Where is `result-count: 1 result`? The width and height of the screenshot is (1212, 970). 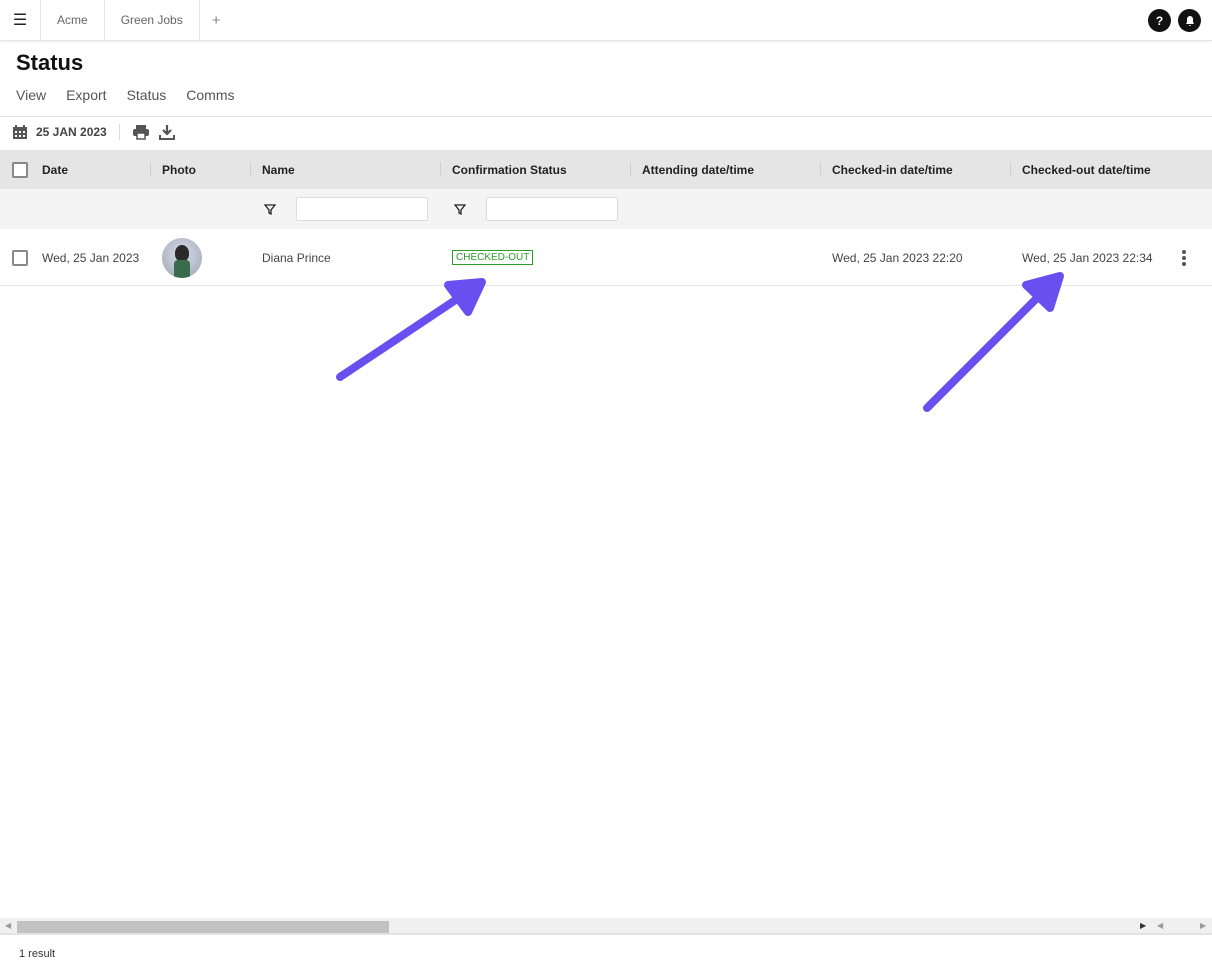
result-count: 1 result is located at coordinates (37, 954).